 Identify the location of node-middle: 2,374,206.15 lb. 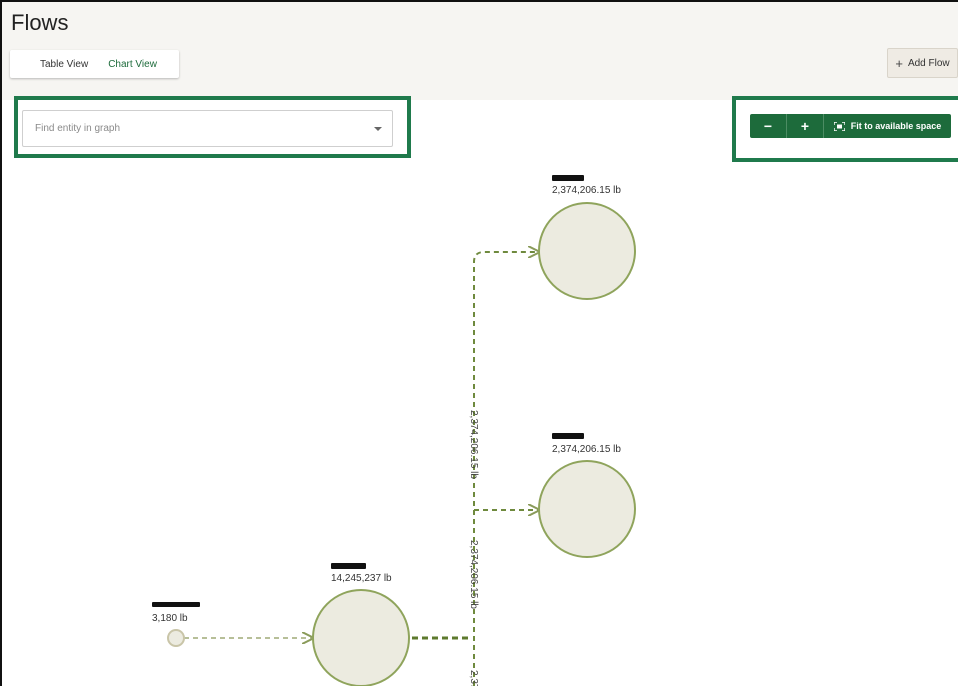
(587, 495).